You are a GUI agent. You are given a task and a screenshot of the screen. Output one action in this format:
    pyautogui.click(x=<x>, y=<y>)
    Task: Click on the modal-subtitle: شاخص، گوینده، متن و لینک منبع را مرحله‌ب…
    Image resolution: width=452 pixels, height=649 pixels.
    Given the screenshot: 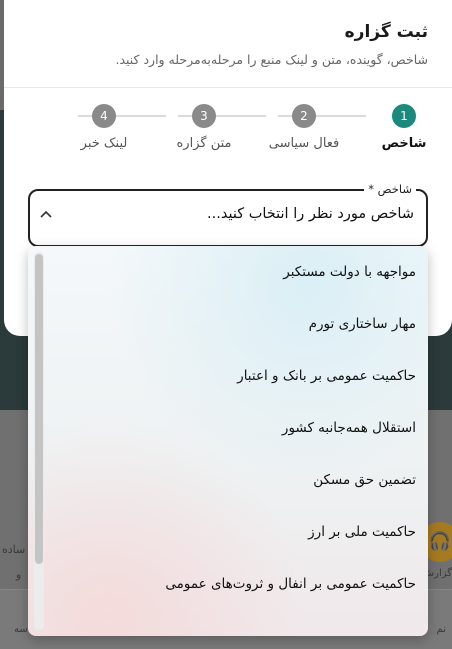 What is the action you would take?
    pyautogui.click(x=271, y=59)
    